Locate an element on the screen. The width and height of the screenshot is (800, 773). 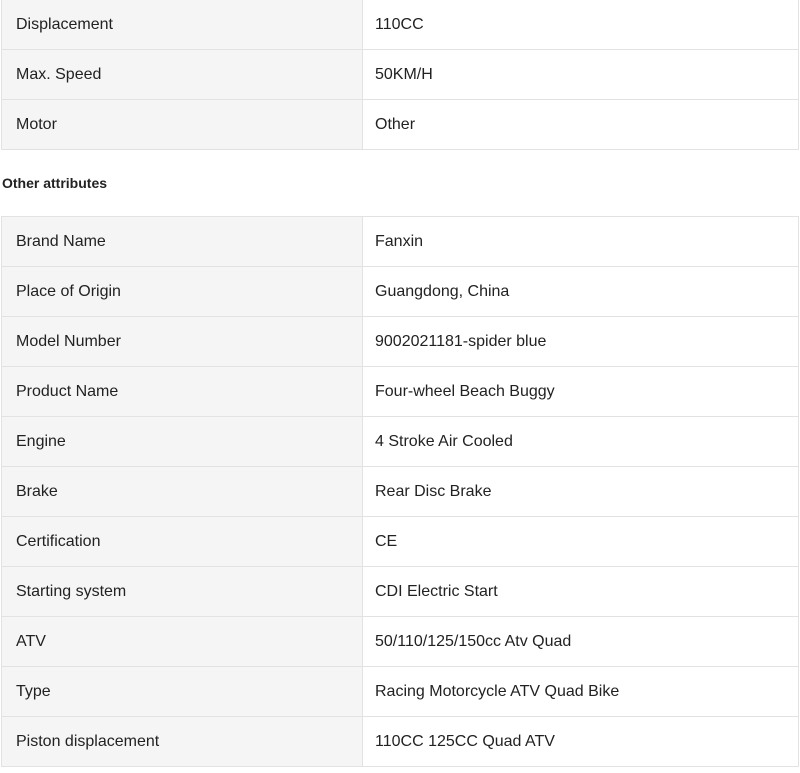
table-row: Displacement 110CC is located at coordinates (400, 25).